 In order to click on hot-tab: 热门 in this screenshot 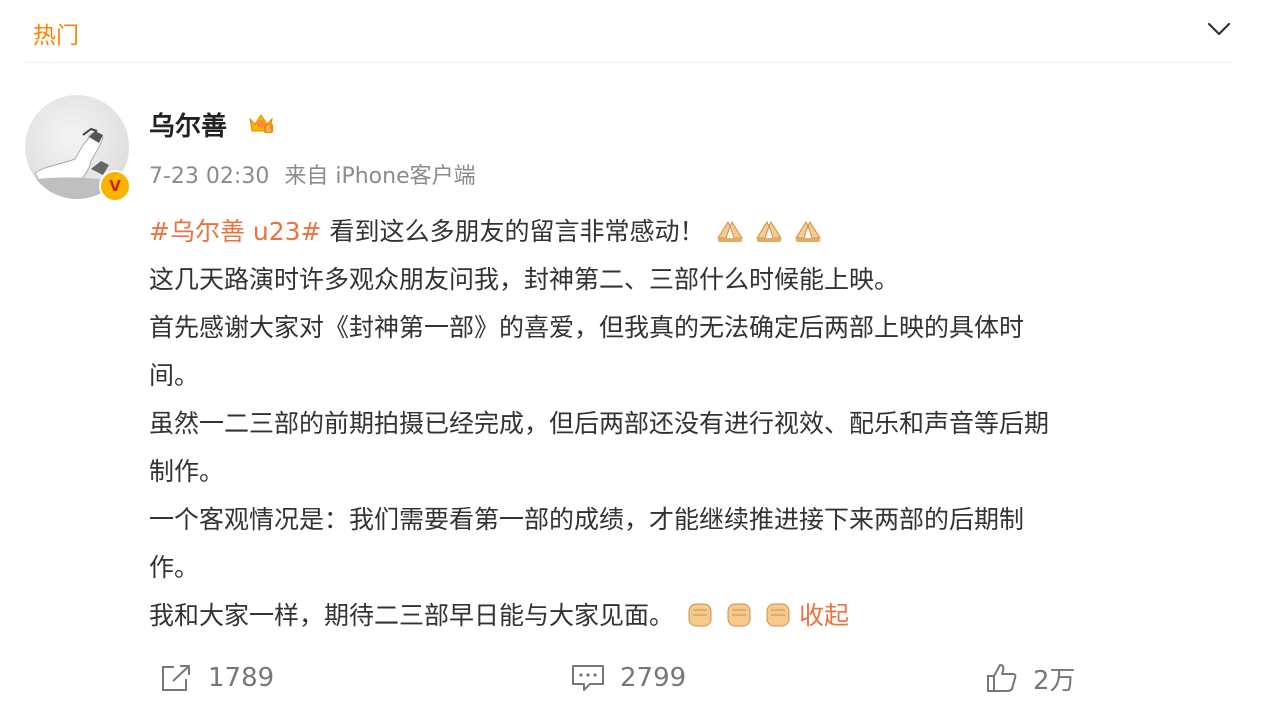, I will do `click(56, 33)`.